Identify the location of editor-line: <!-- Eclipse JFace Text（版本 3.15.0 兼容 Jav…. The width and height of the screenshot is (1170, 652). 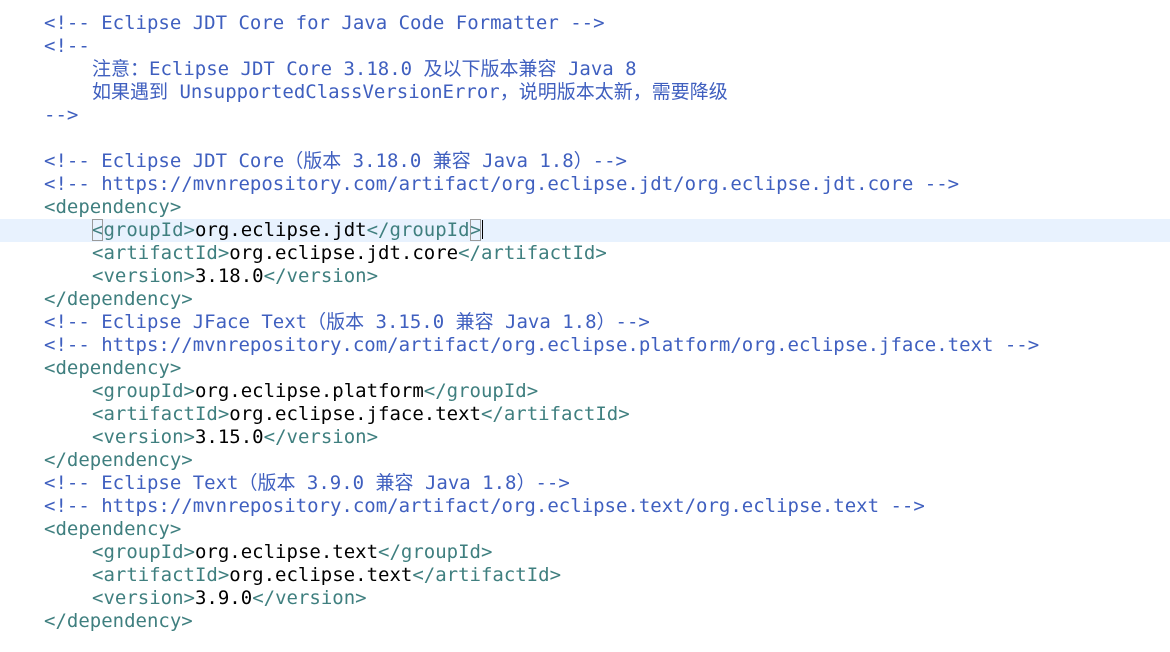
(585, 322).